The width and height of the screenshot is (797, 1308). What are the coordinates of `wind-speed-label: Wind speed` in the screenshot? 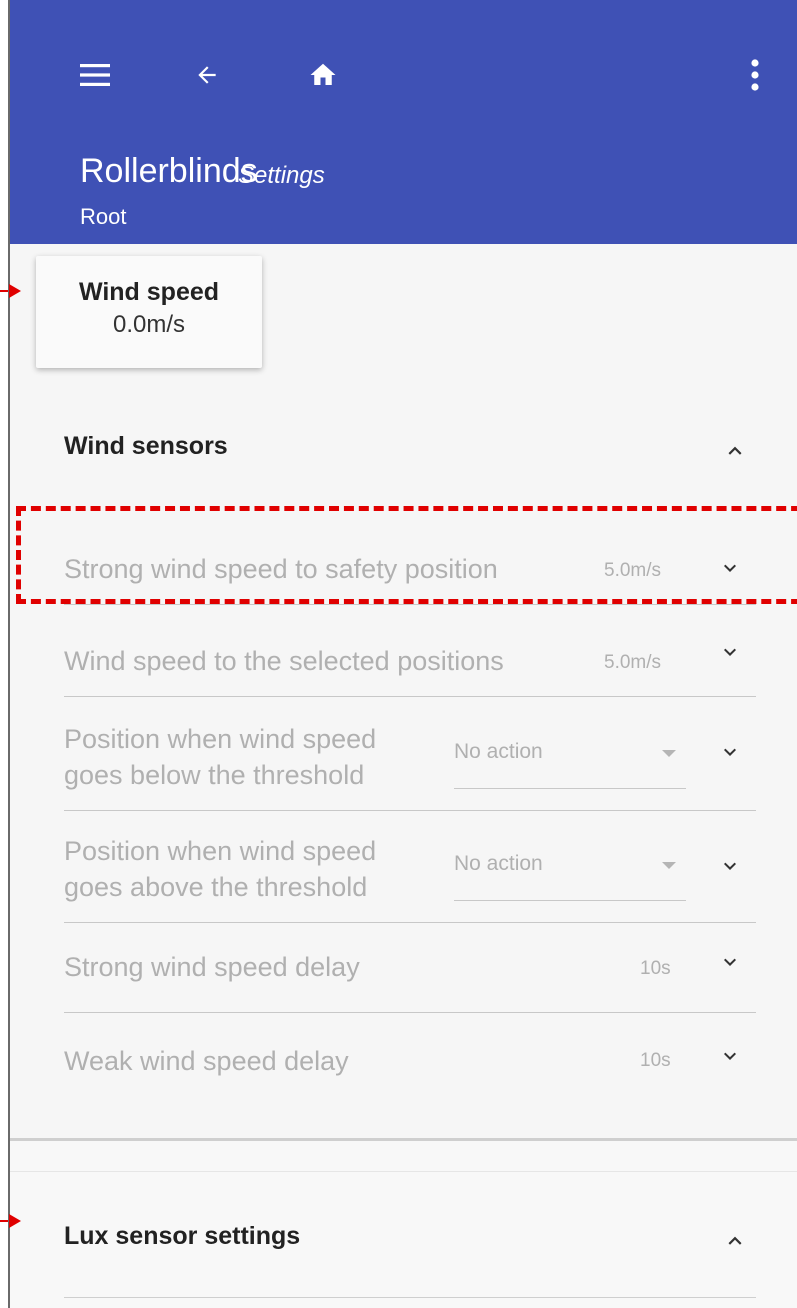 It's located at (149, 292).